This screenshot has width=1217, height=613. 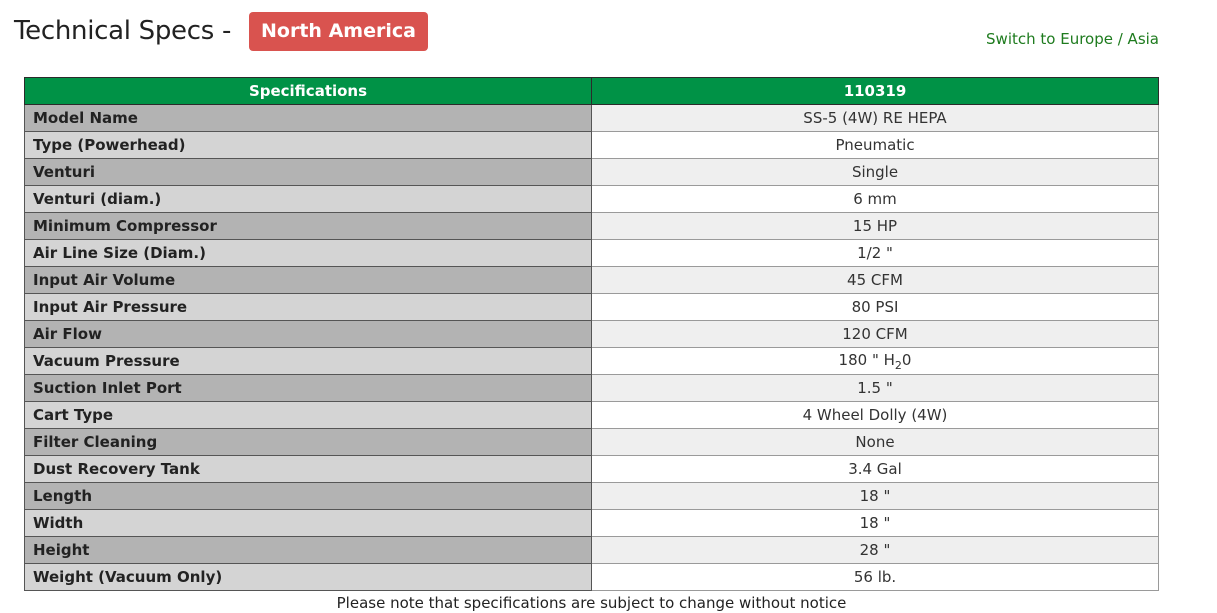 What do you see at coordinates (875, 334) in the screenshot?
I see `spec-value: 120 CFM` at bounding box center [875, 334].